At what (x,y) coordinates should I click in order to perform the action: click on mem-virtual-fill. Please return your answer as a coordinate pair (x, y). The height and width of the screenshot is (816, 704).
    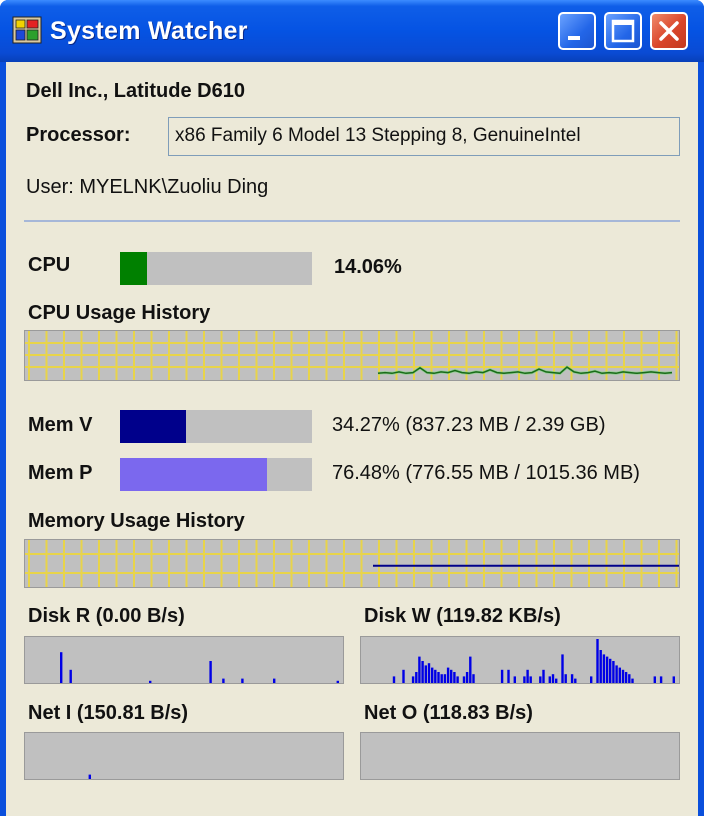
    Looking at the image, I should click on (153, 426).